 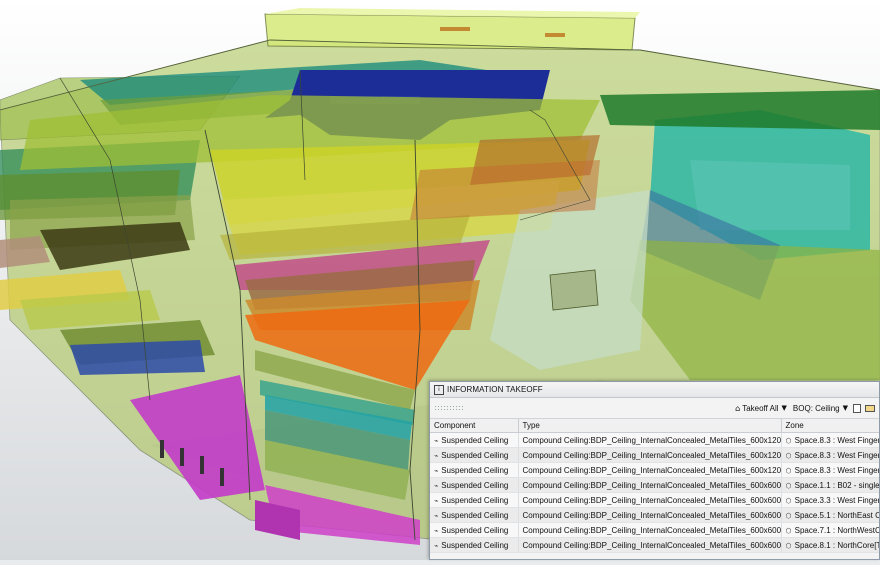 What do you see at coordinates (870, 408) in the screenshot?
I see `open-folder-icon` at bounding box center [870, 408].